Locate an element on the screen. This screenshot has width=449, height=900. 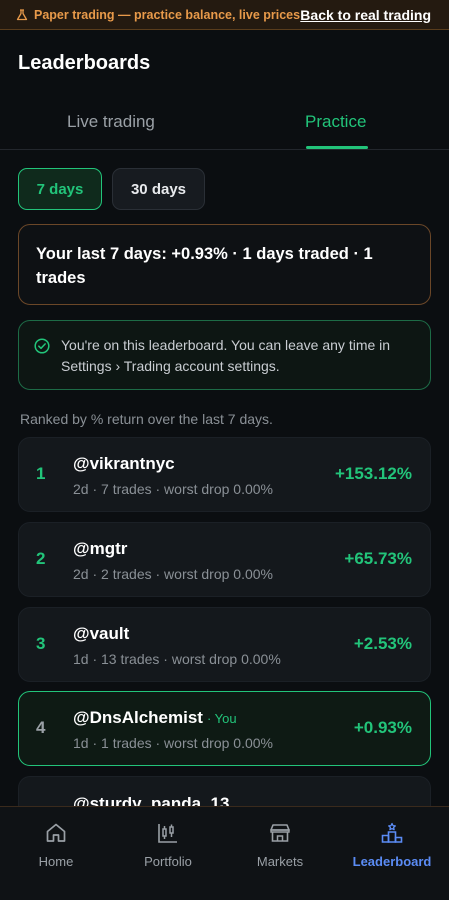
period-30-days-button: 30 days is located at coordinates (158, 189).